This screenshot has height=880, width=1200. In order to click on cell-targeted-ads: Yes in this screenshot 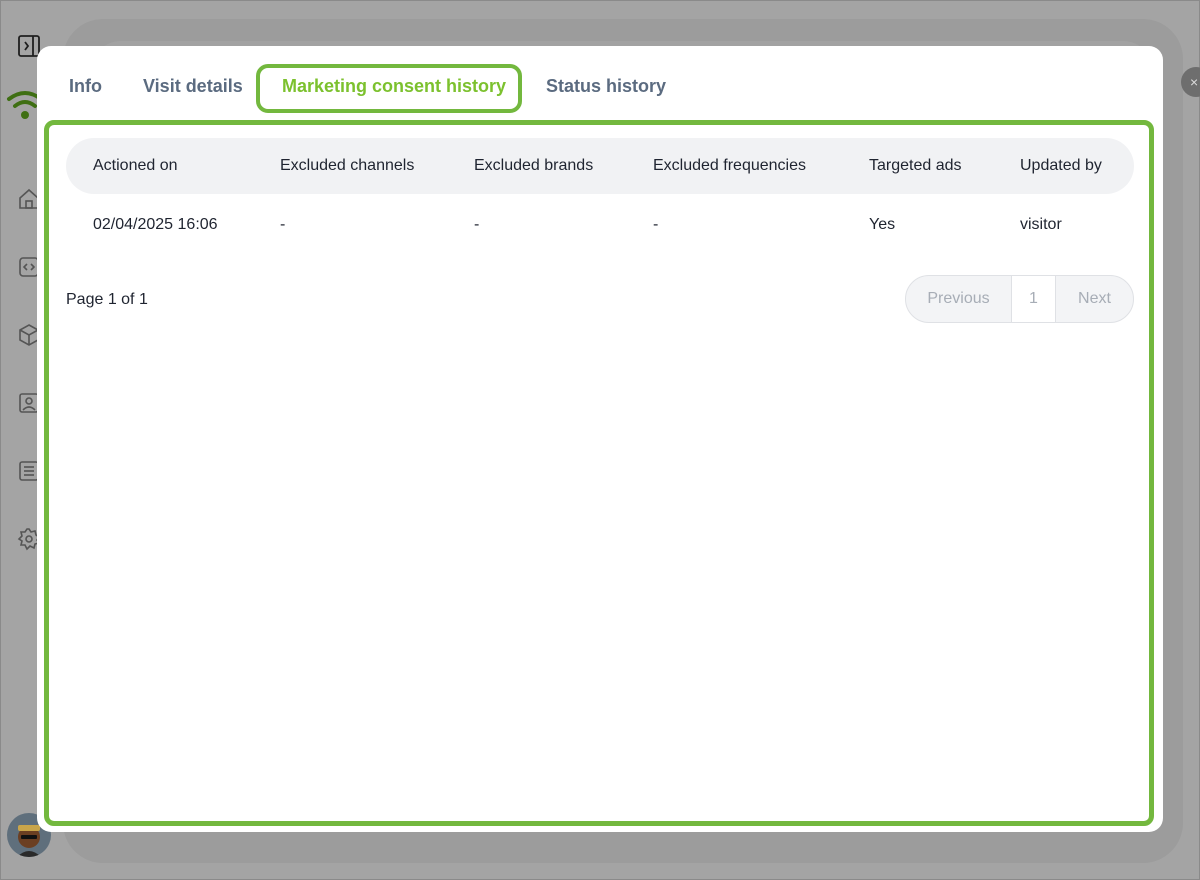, I will do `click(882, 224)`.